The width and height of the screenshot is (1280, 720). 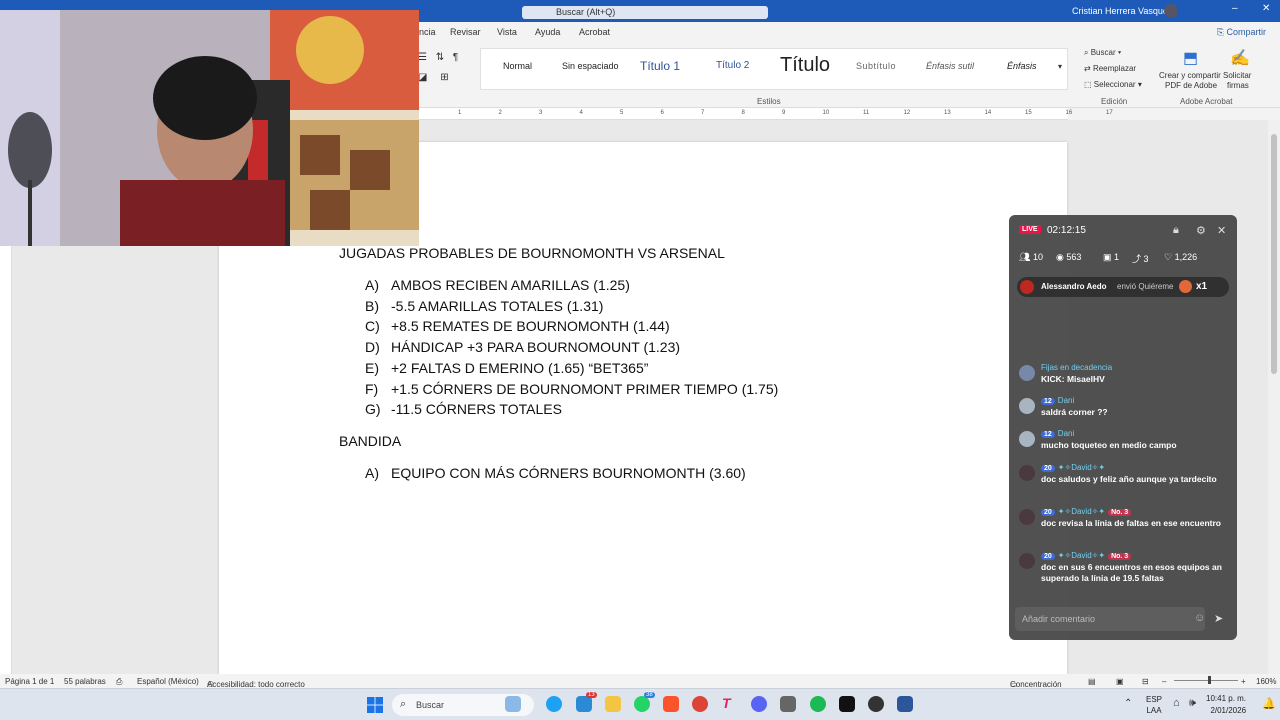 I want to click on select-button: ⬚ Seleccionar ▾, so click(x=1113, y=84).